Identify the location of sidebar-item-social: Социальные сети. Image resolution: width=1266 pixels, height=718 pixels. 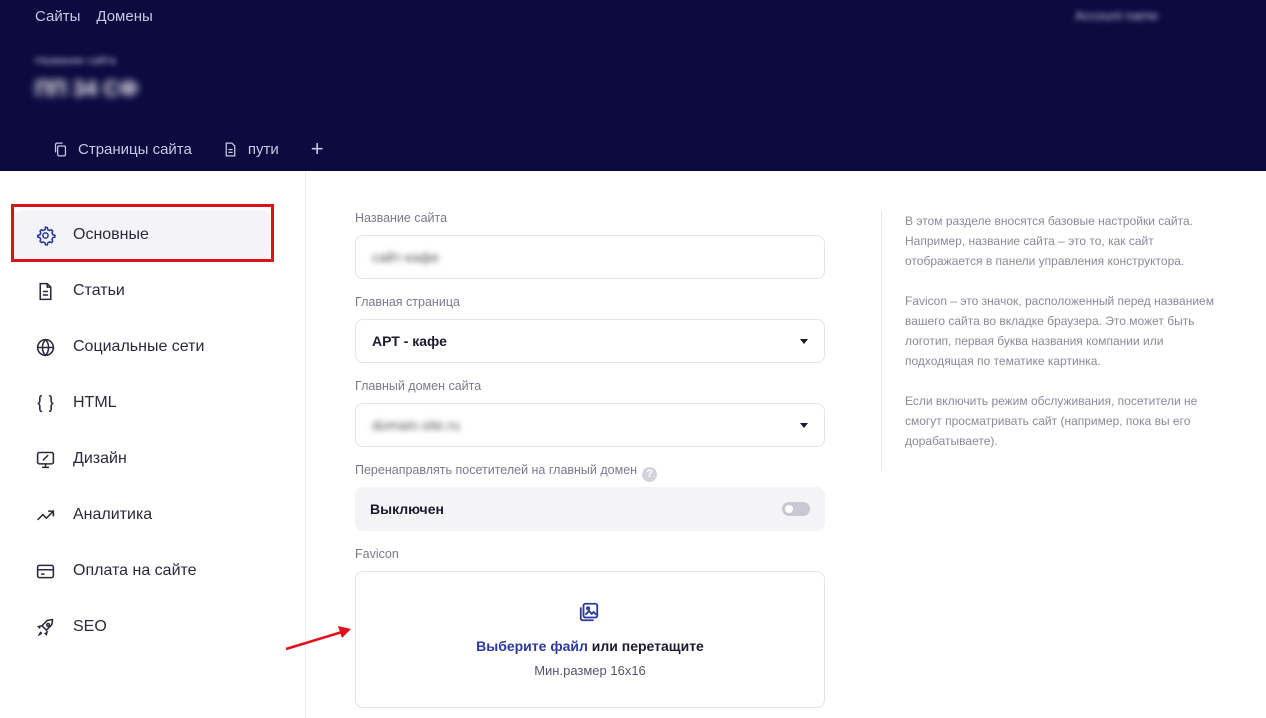
(142, 347).